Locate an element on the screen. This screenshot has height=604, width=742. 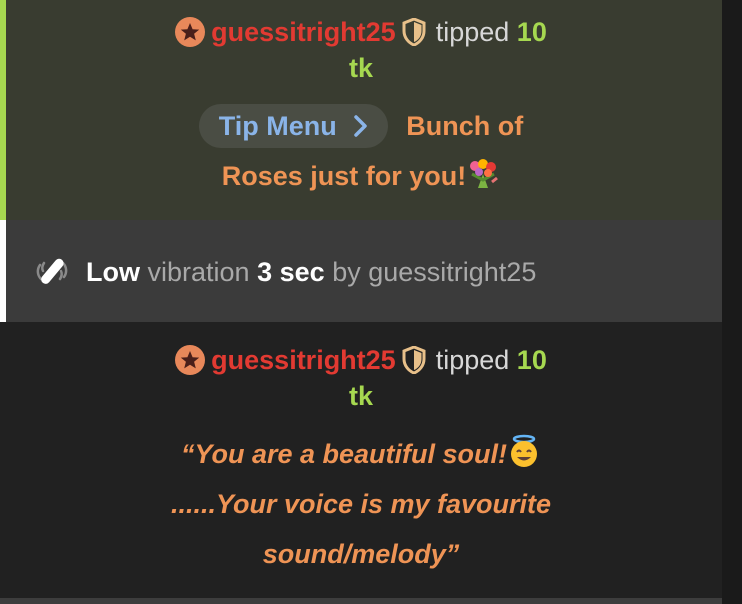
tip-menu-button: Tip Menu is located at coordinates (293, 127).